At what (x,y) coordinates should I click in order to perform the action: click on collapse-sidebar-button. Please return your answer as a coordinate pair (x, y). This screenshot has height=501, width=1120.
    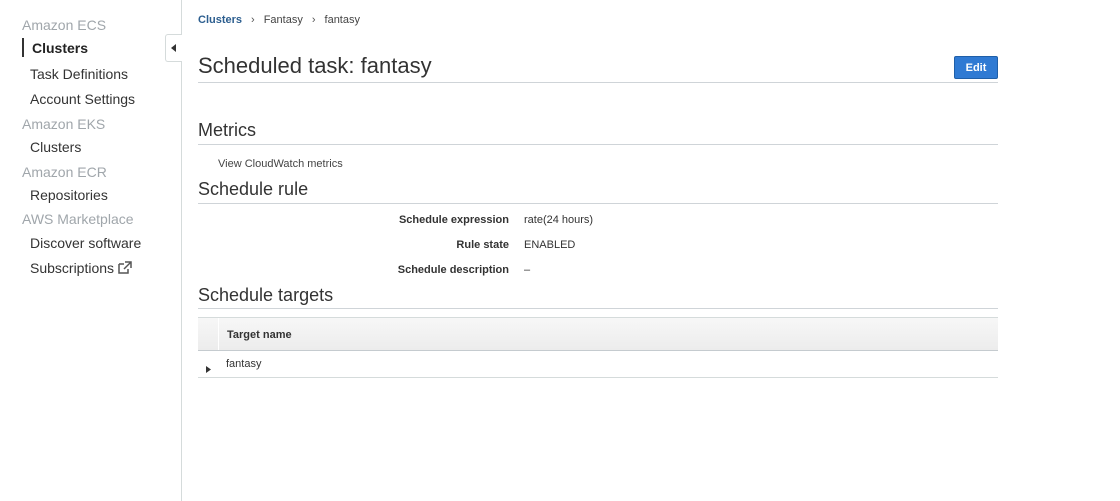
    Looking at the image, I should click on (173, 48).